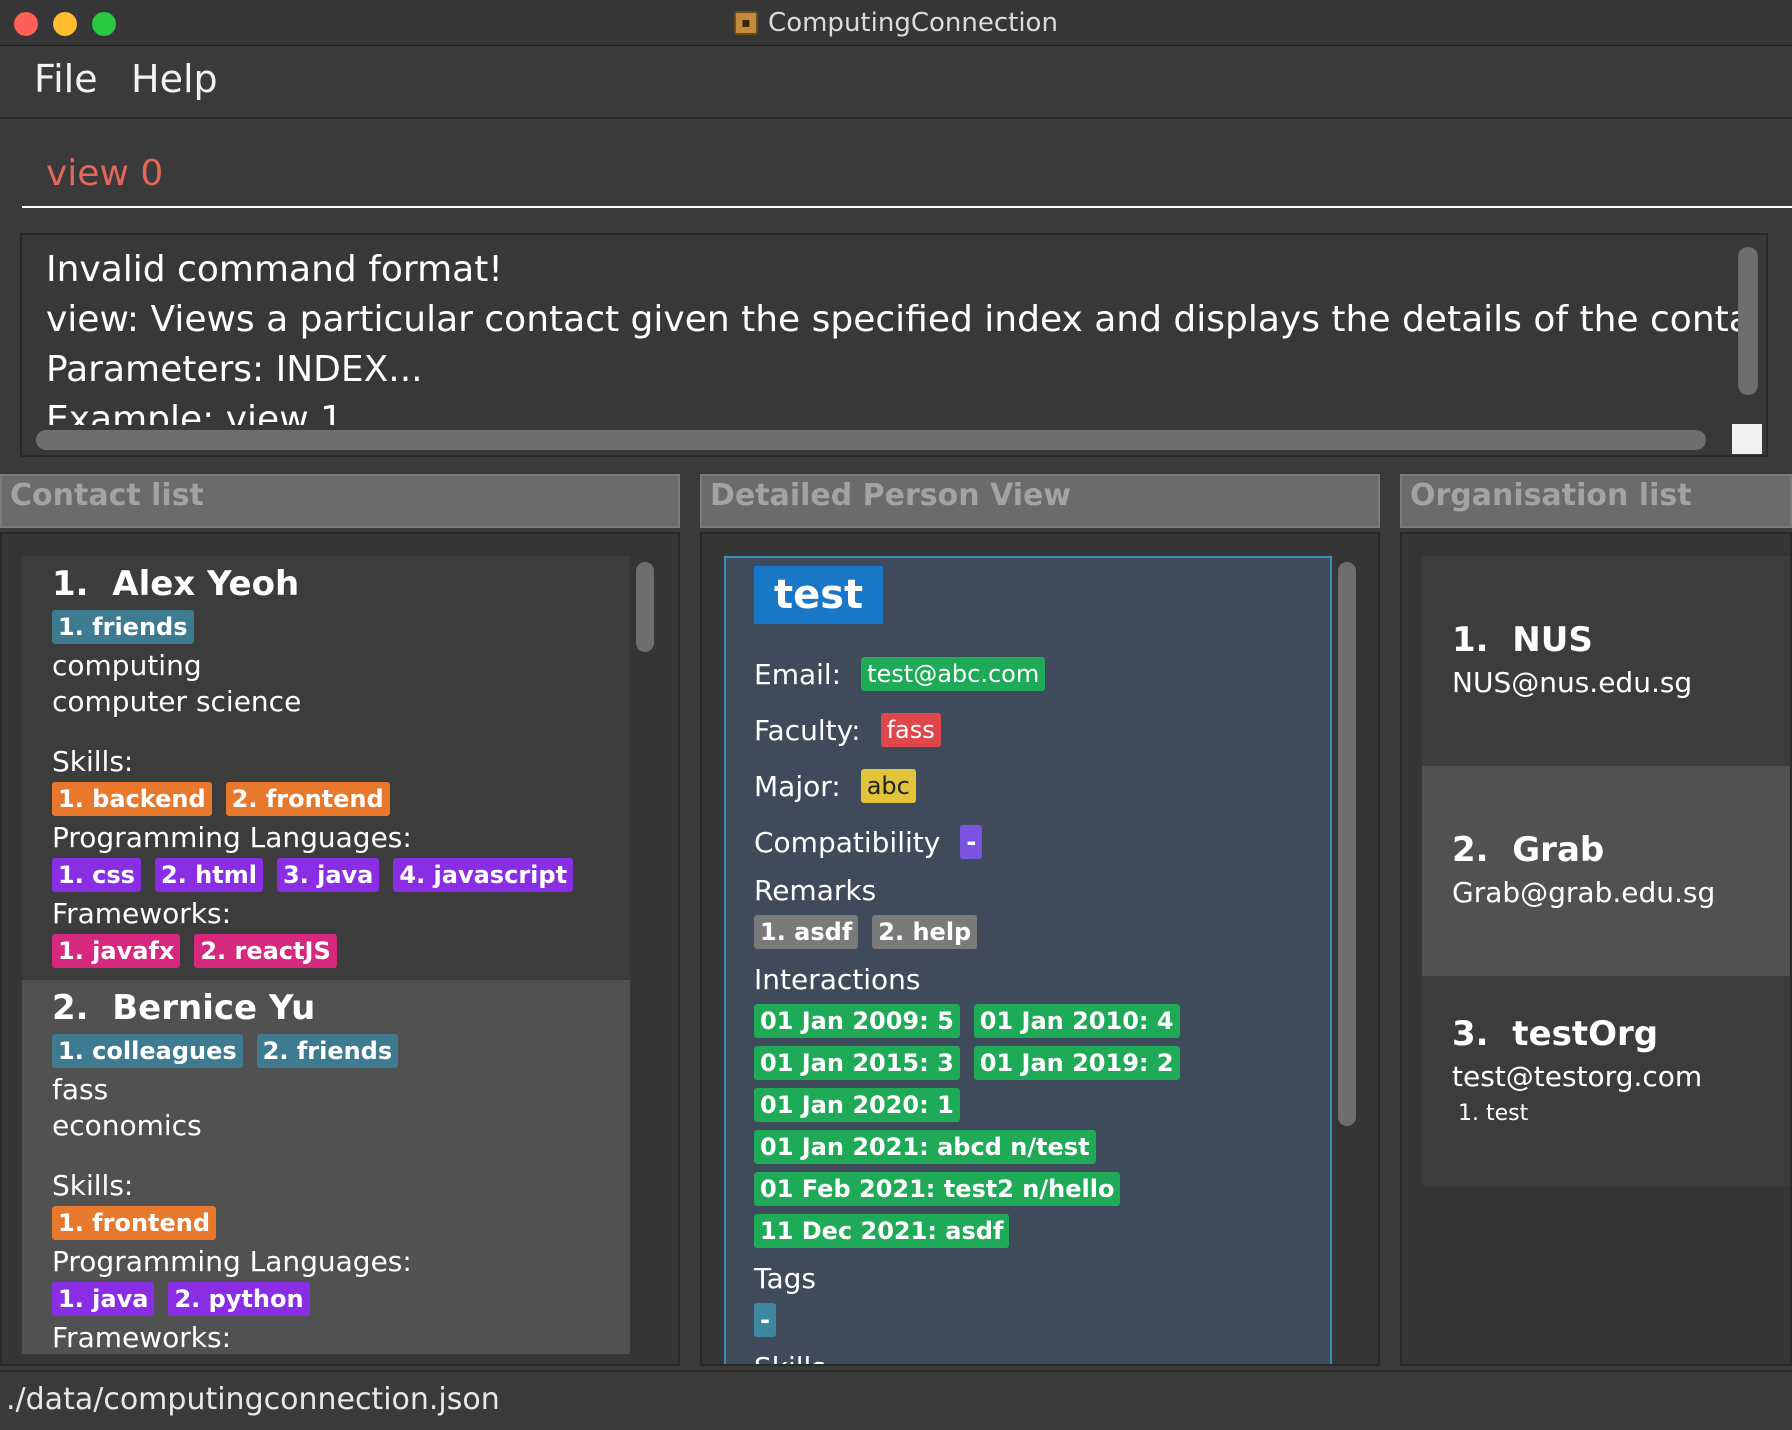 This screenshot has height=1430, width=1792. What do you see at coordinates (907, 174) in the screenshot?
I see `command-input` at bounding box center [907, 174].